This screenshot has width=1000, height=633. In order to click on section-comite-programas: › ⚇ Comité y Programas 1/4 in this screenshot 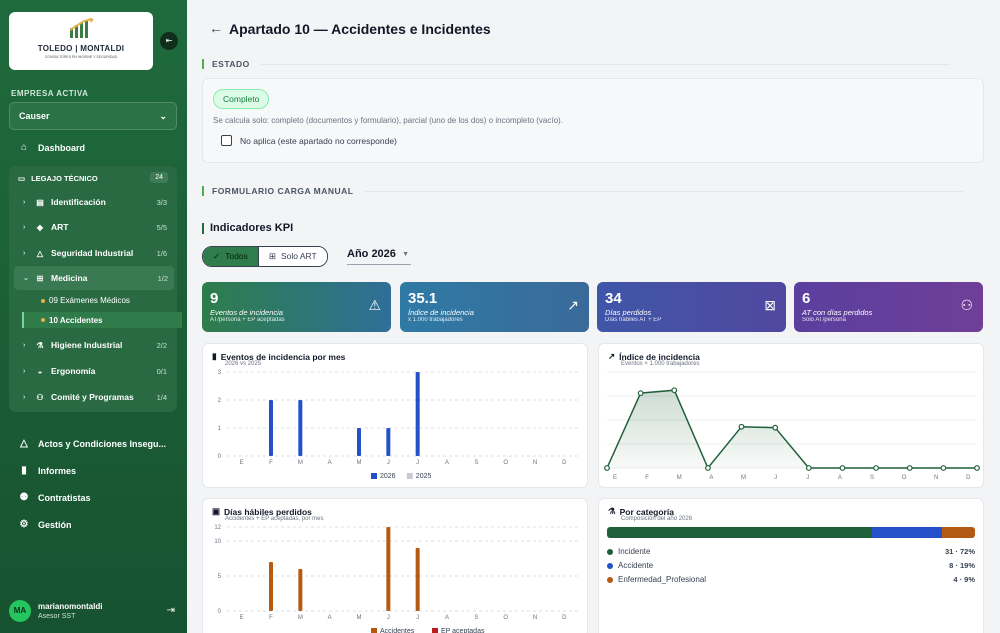, I will do `click(98, 397)`.